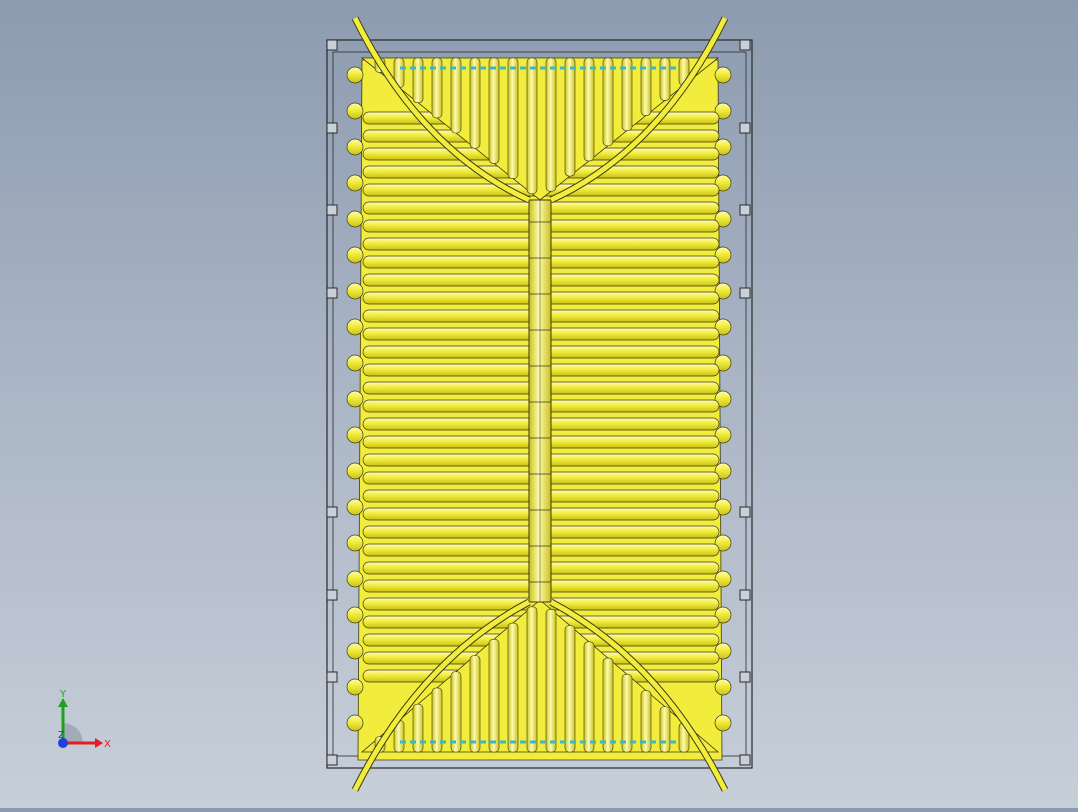  What do you see at coordinates (63, 694) in the screenshot?
I see `y-axis-label: Y` at bounding box center [63, 694].